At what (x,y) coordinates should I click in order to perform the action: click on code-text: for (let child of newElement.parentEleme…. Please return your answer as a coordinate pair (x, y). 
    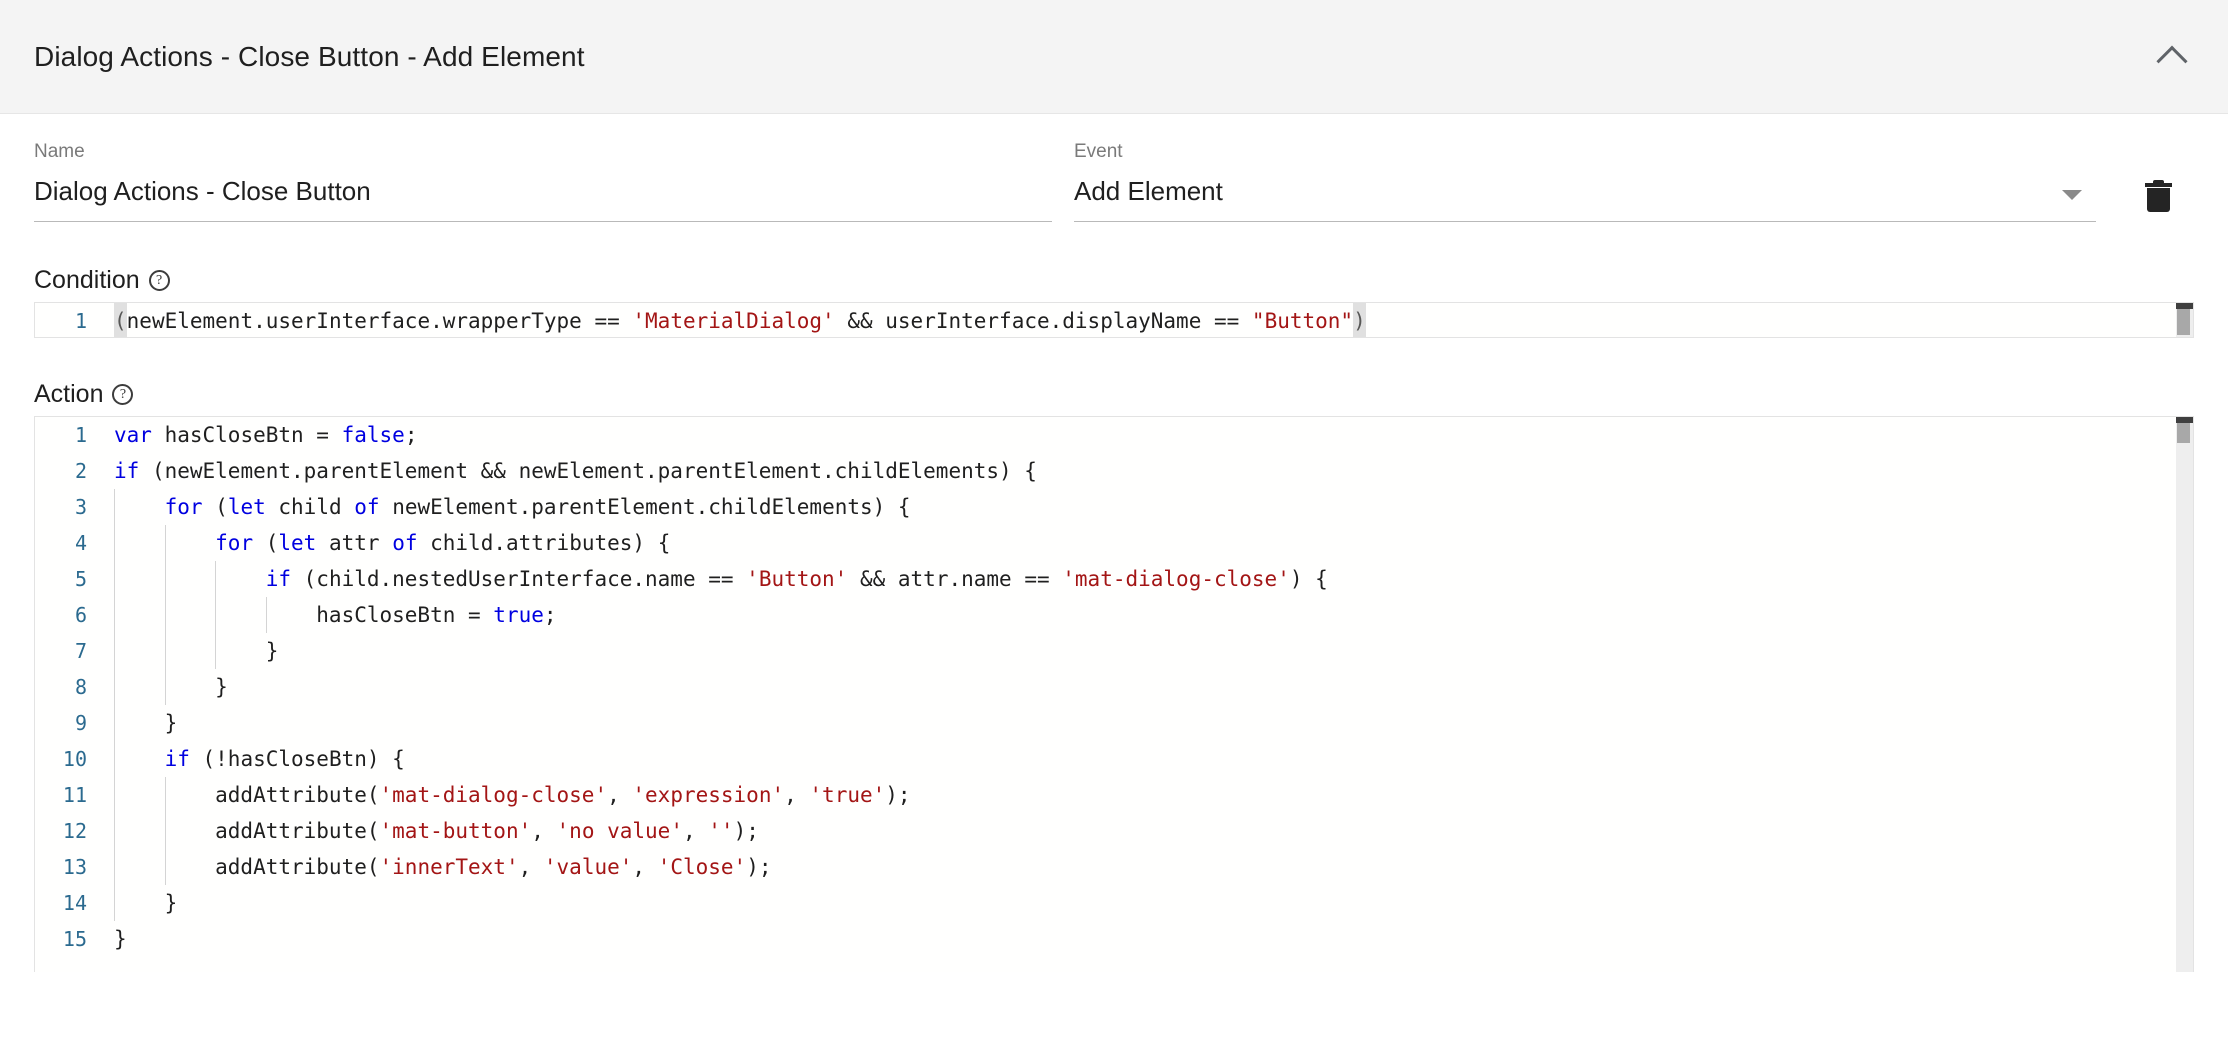
    Looking at the image, I should click on (1147, 507).